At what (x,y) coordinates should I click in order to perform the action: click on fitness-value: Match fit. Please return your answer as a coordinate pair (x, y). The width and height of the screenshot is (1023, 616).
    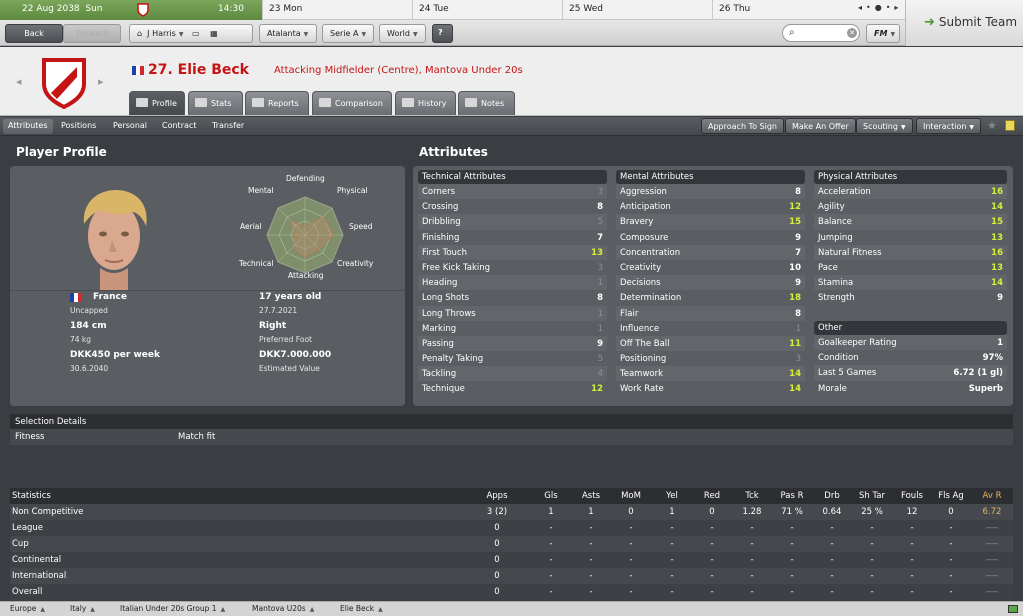
    Looking at the image, I should click on (197, 437).